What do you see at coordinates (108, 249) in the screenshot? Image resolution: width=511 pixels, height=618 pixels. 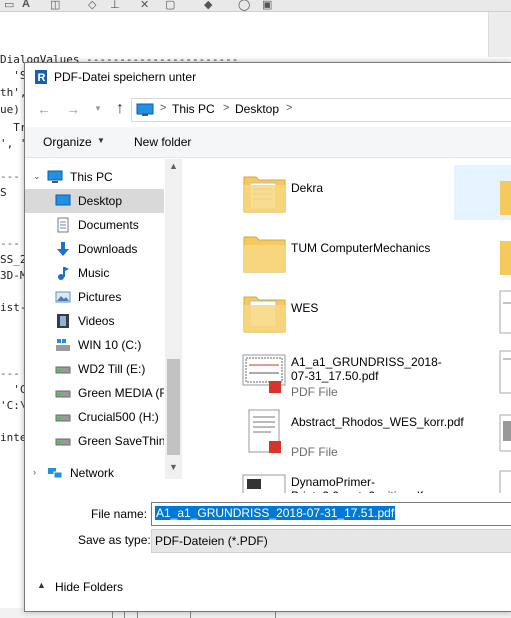 I see `nav-item-label: Downloads` at bounding box center [108, 249].